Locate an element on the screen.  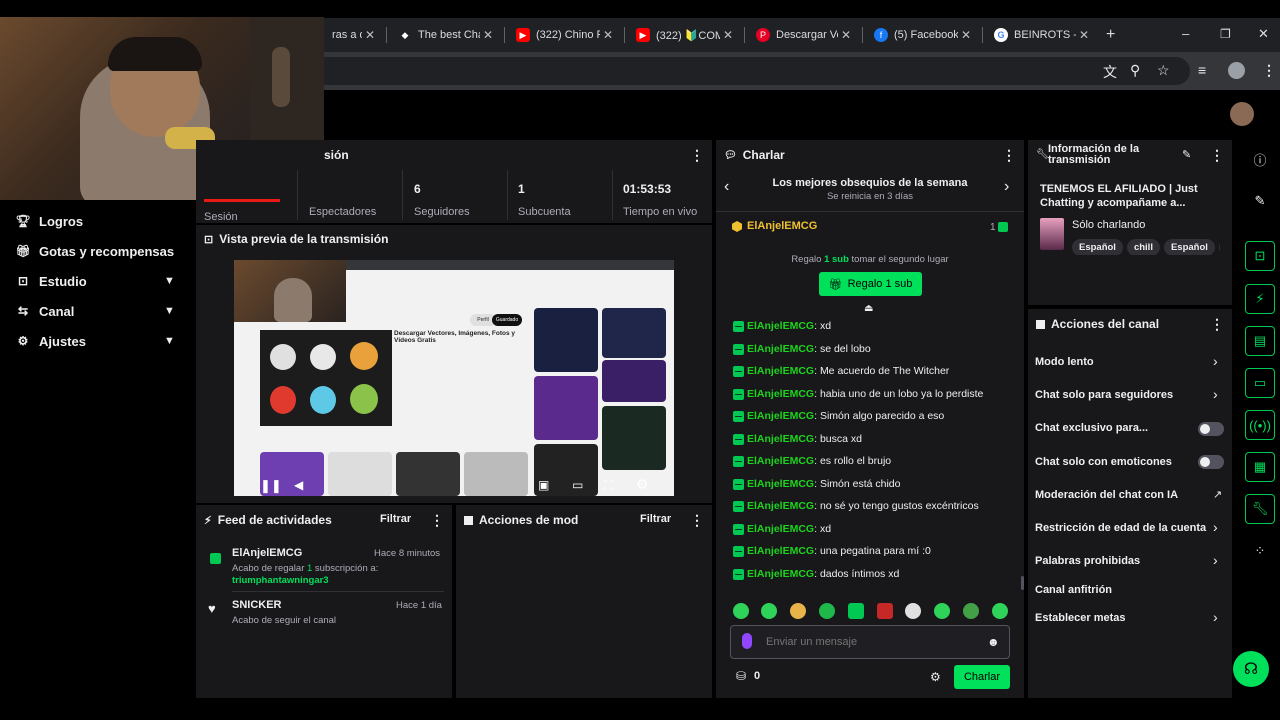
translate-icon: 文 is located at coordinates (1110, 72).